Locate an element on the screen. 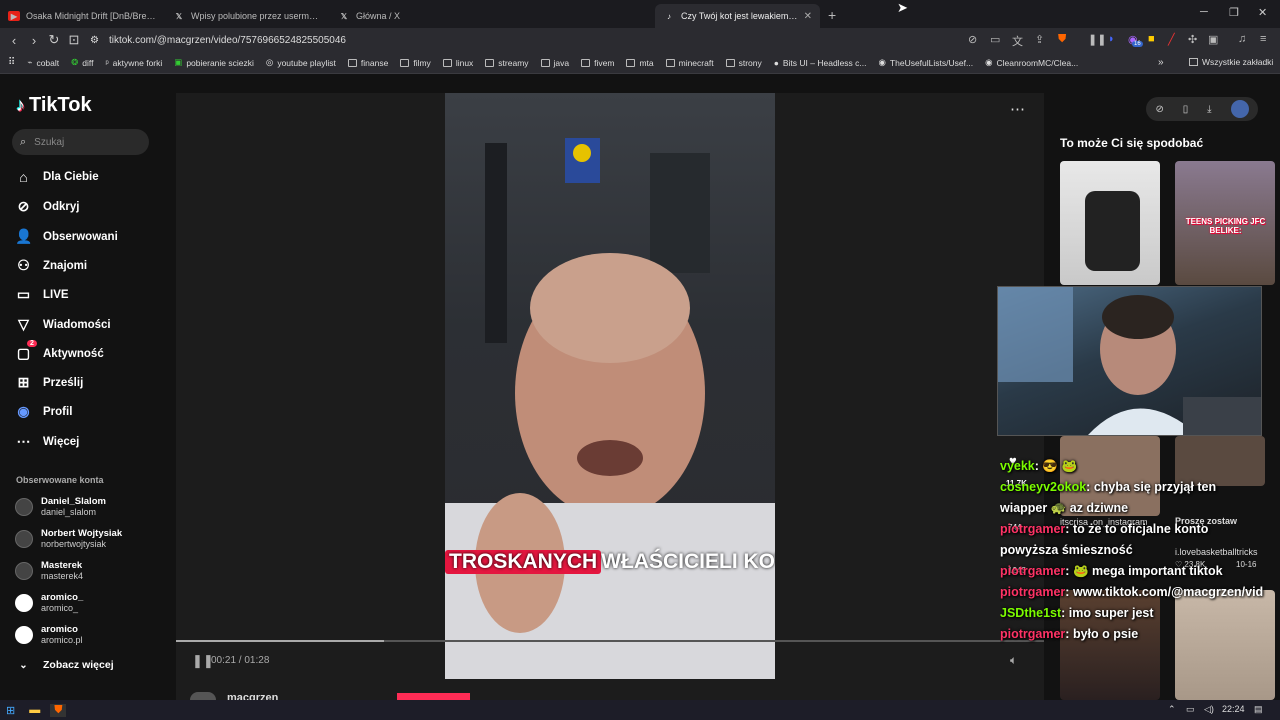 This screenshot has height=720, width=1280. extension-icon: ╱ is located at coordinates (1171, 39).